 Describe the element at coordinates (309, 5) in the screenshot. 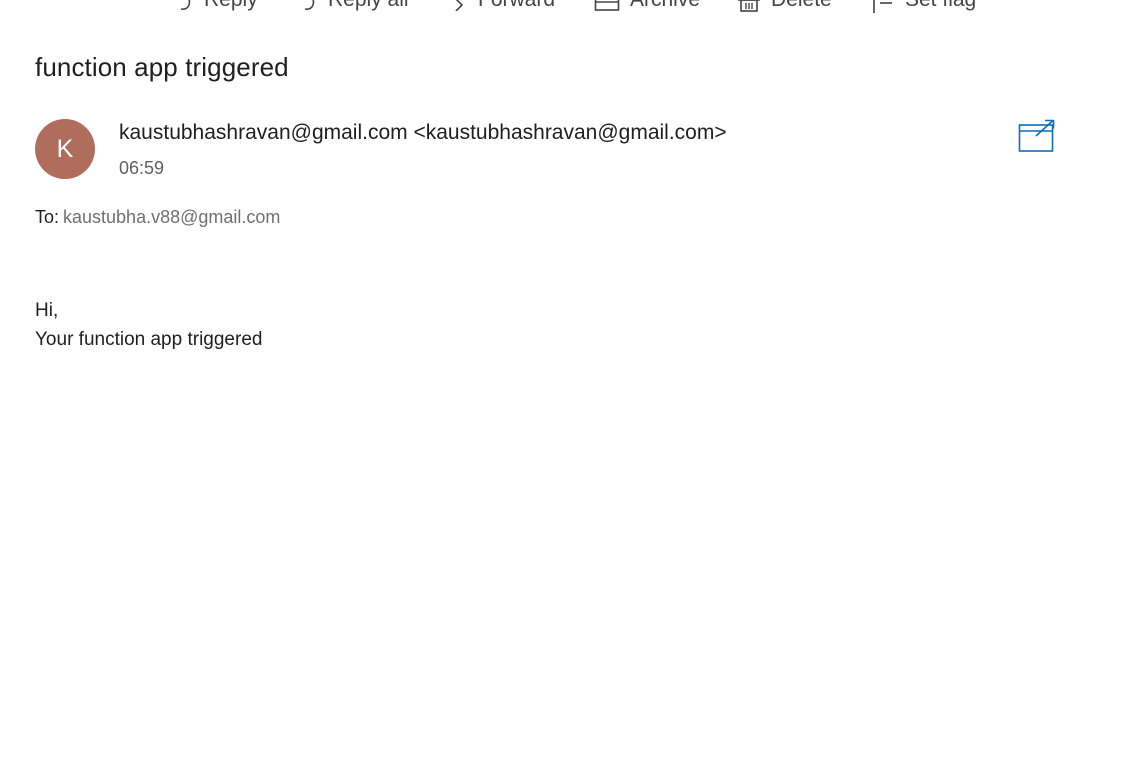

I see `reply-all-icon` at that location.